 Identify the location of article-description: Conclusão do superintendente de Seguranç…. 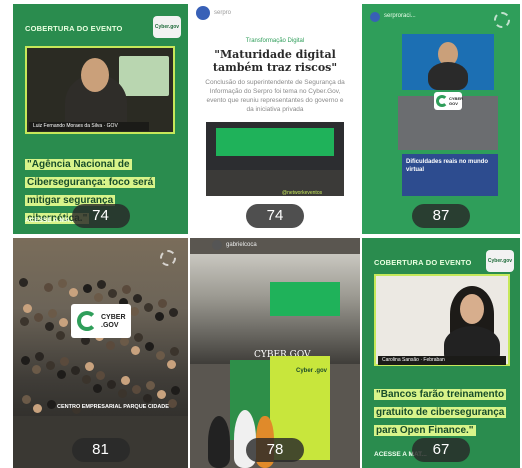
(275, 96).